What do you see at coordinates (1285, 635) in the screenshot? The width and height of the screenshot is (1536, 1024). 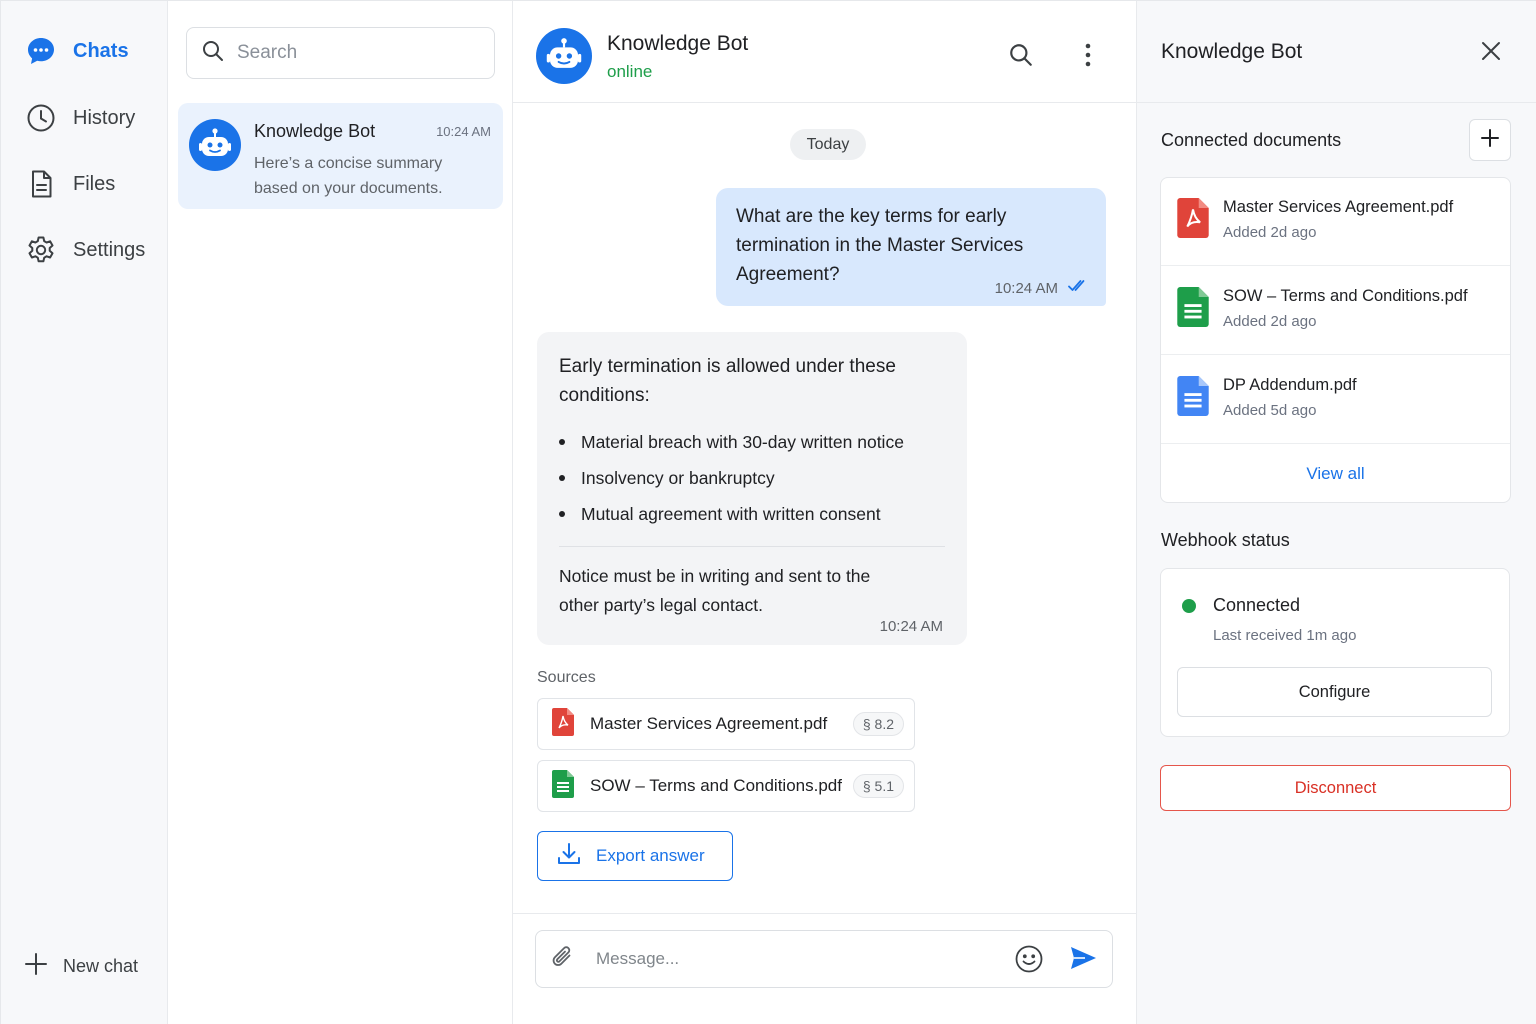 I see `webhook-last-received: Last received 1m ago` at bounding box center [1285, 635].